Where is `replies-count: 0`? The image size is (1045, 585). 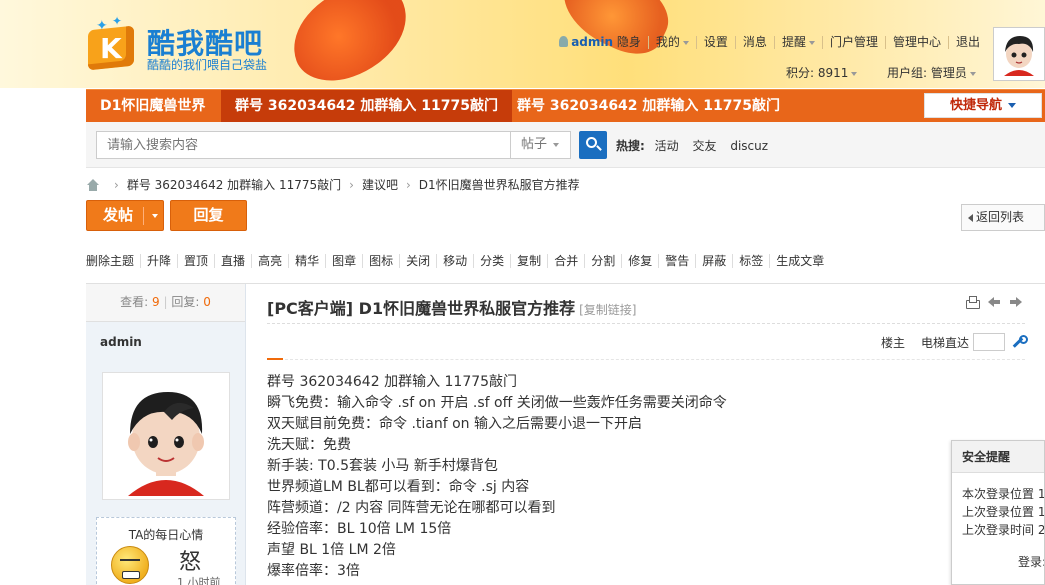
replies-count: 0 is located at coordinates (207, 302).